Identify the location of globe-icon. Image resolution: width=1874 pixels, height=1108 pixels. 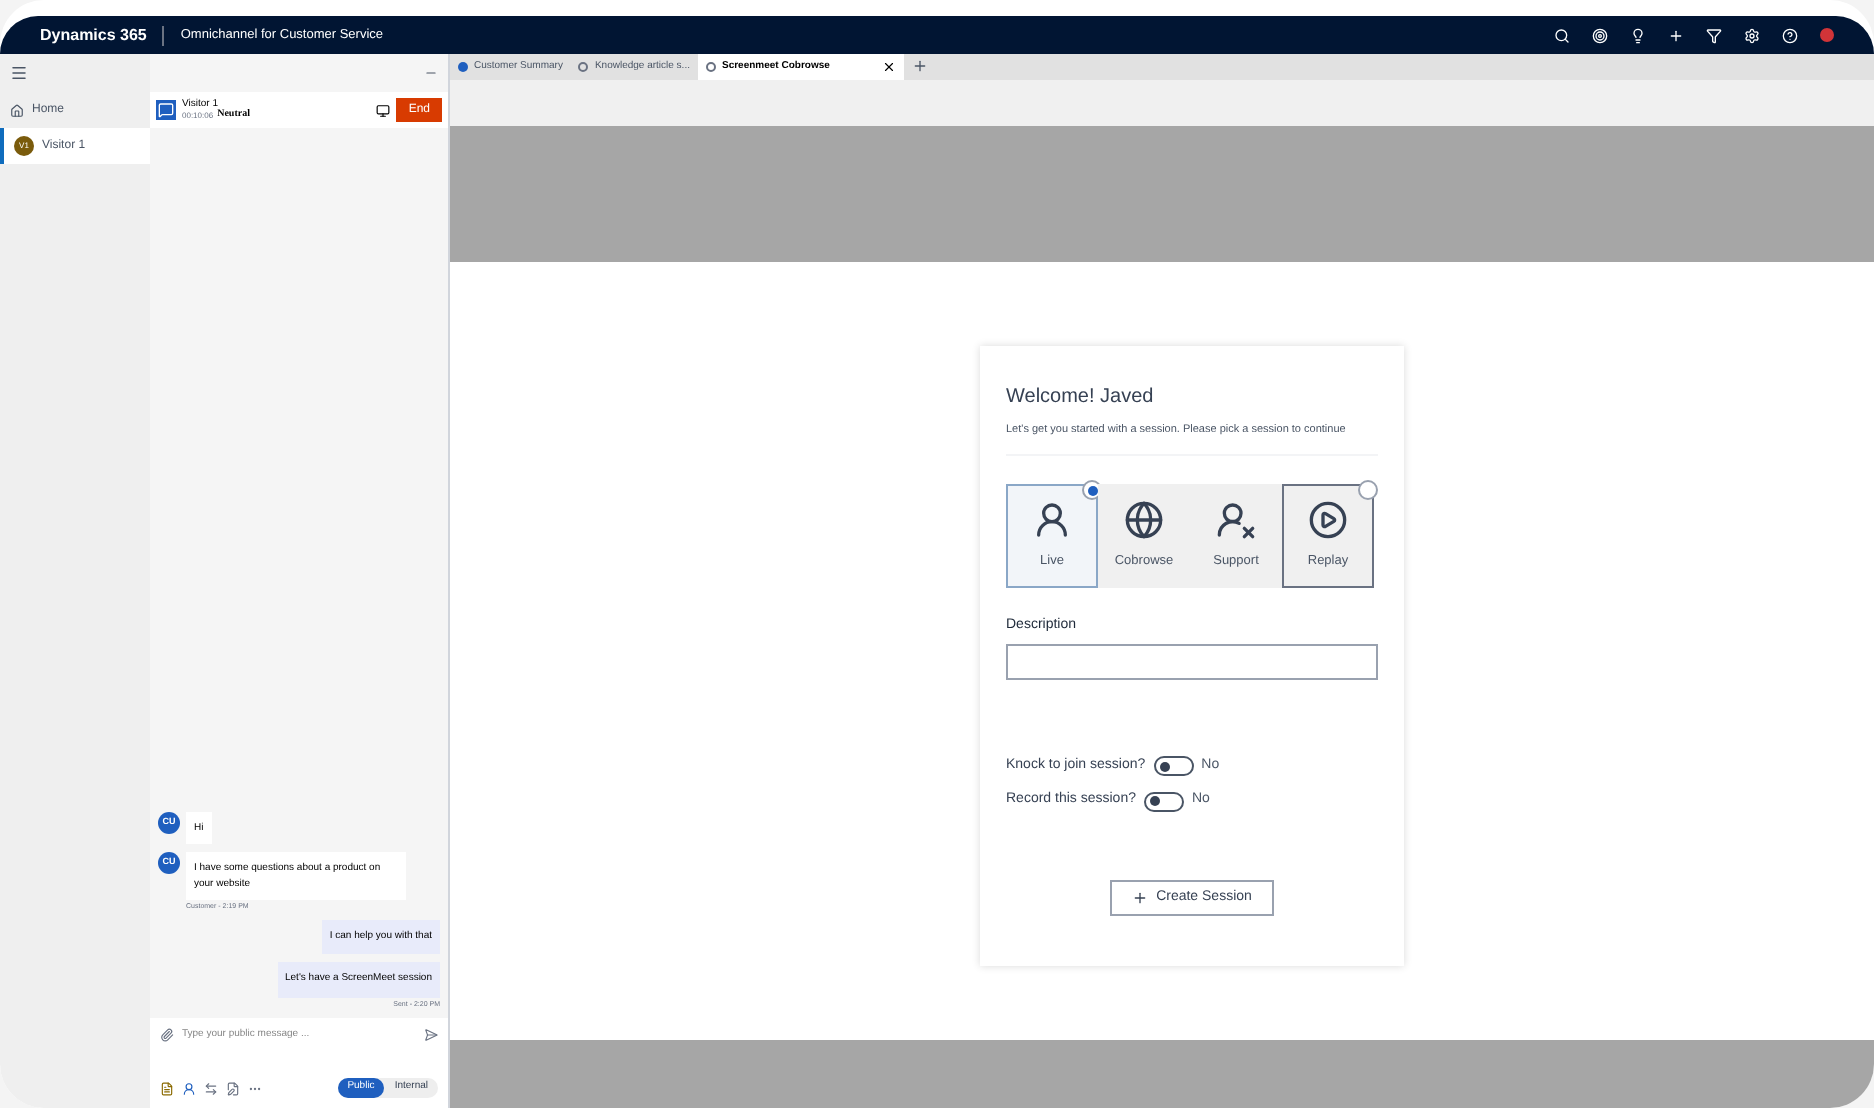
(1144, 520).